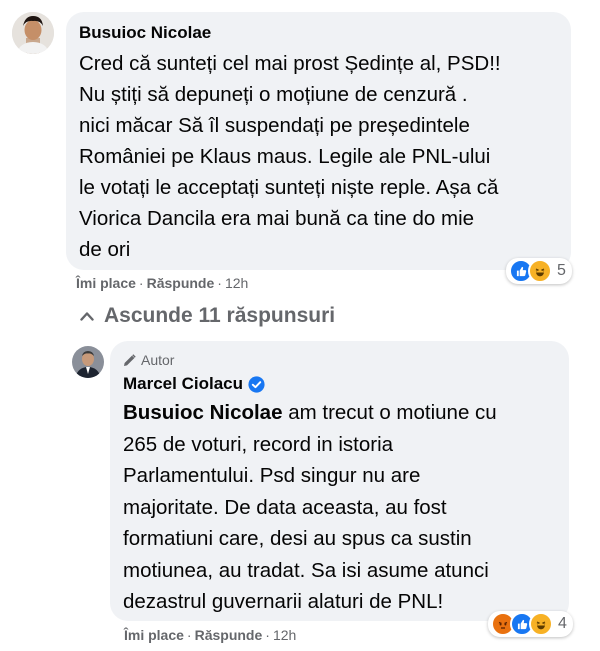 The height and width of the screenshot is (651, 600). I want to click on reply-line: am trecut o motiune cu, so click(389, 412).